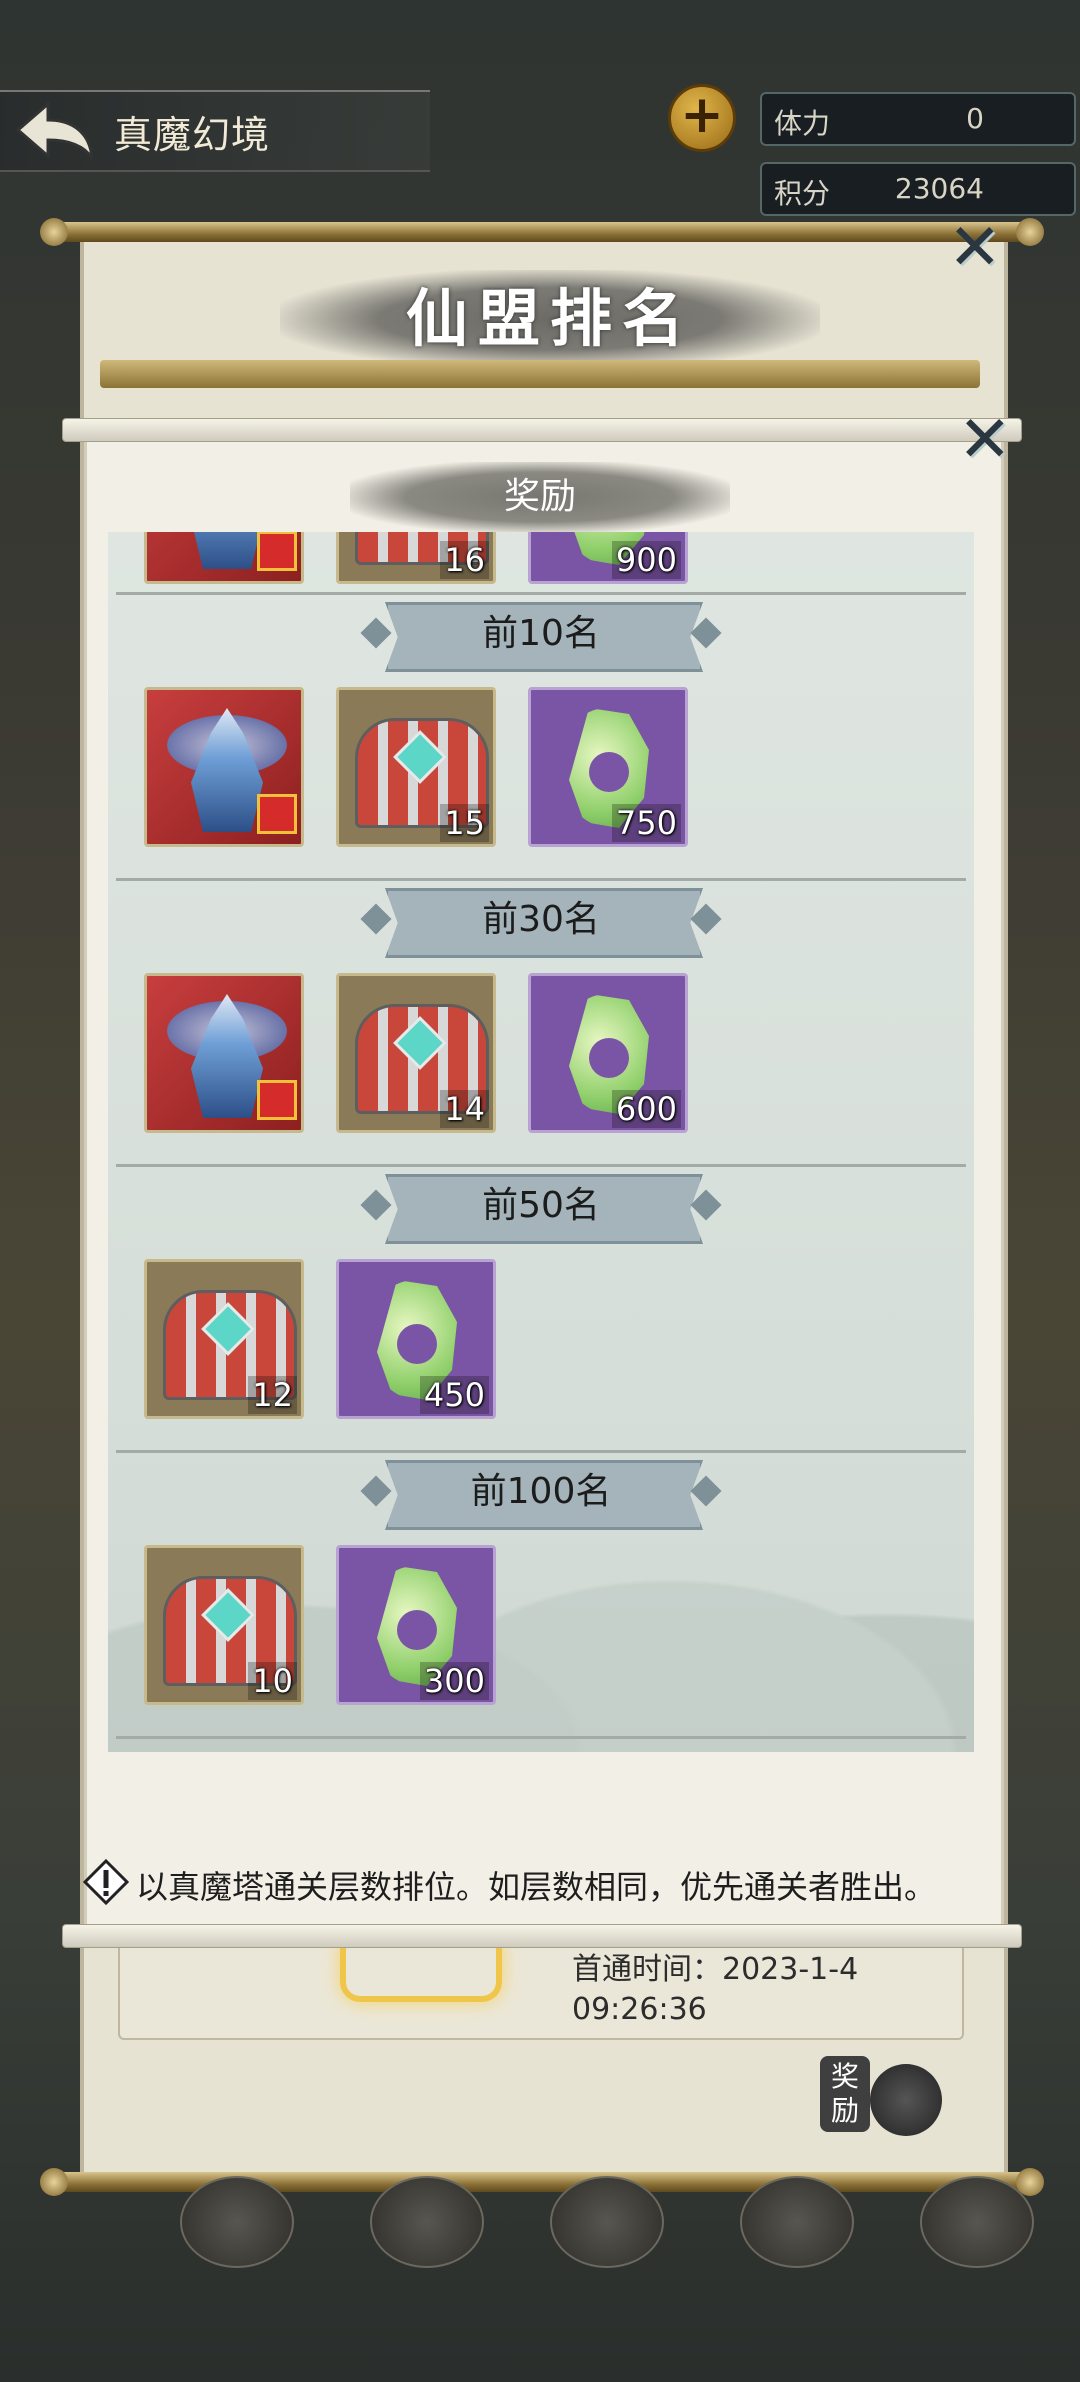  I want to click on reward-item-chest: 14, so click(416, 1053).